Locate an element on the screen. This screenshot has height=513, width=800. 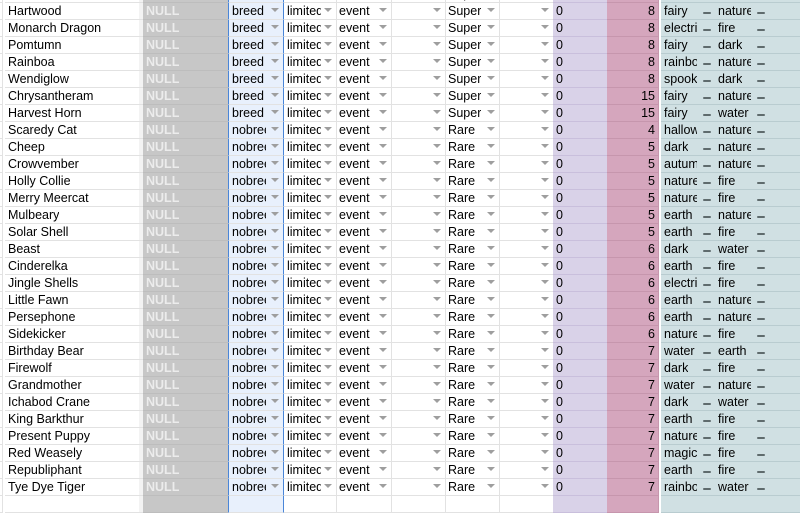
number-cell: 6 is located at coordinates (633, 300).